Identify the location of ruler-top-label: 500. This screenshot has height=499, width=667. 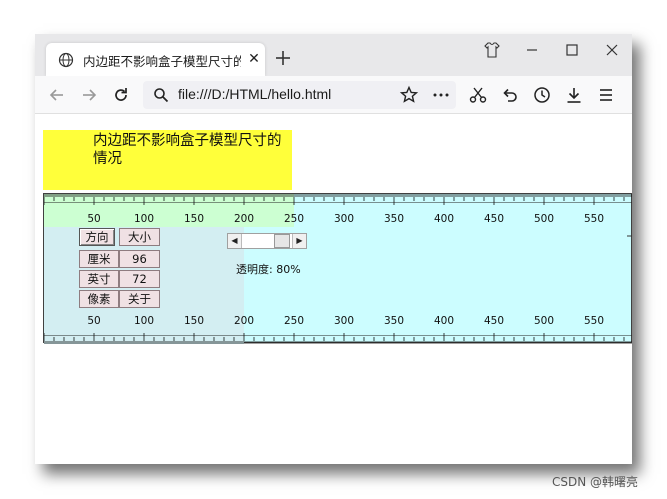
(544, 219).